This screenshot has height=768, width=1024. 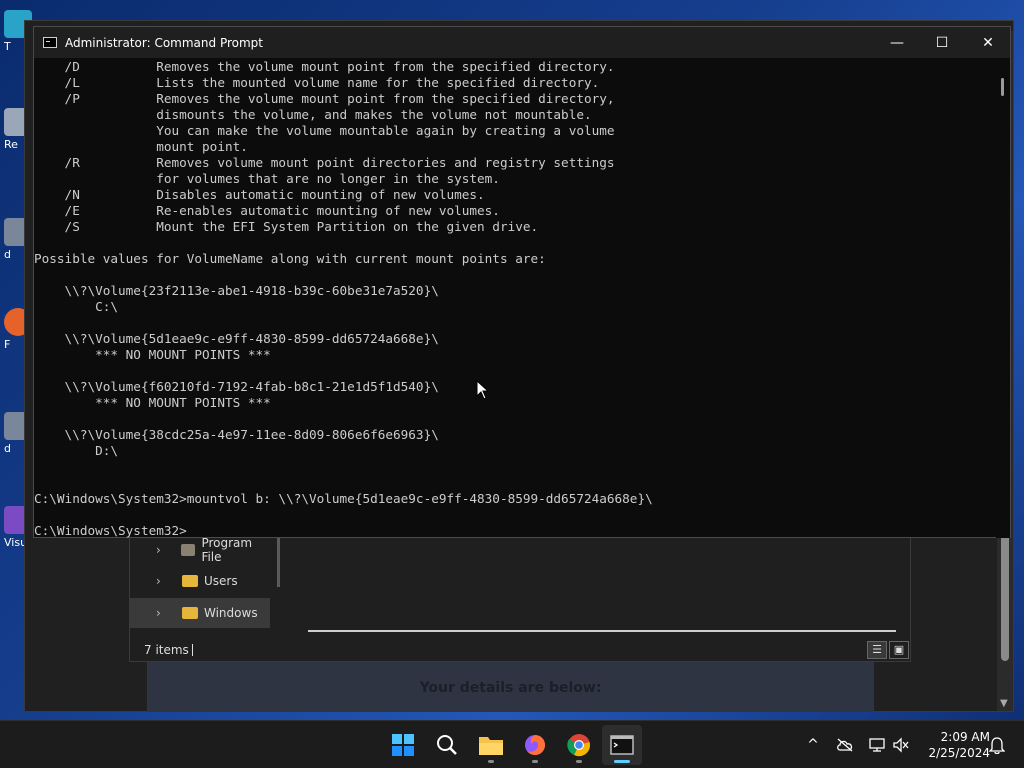 I want to click on clock-time: 2:09 AM, so click(x=965, y=737).